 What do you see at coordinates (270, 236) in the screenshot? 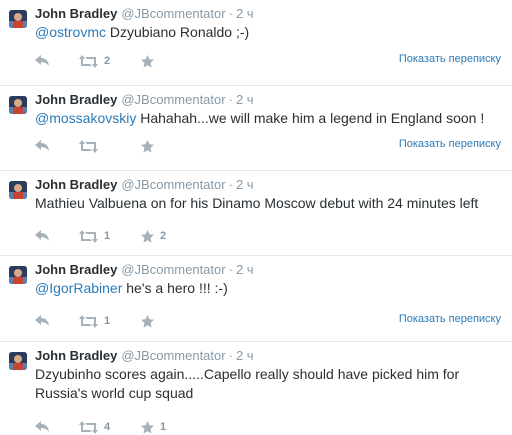
I see `tweet-actions: 1 2` at bounding box center [270, 236].